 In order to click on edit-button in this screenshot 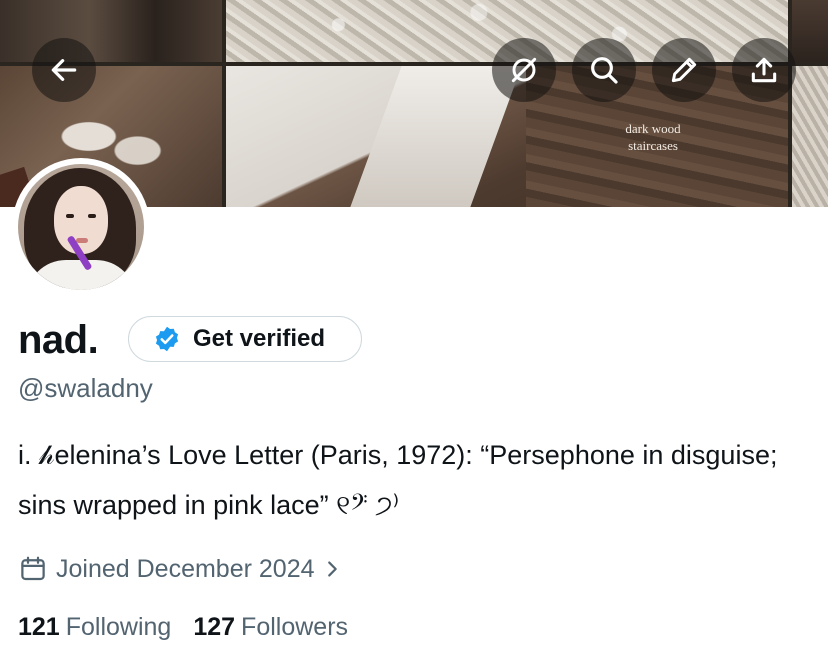, I will do `click(684, 70)`.